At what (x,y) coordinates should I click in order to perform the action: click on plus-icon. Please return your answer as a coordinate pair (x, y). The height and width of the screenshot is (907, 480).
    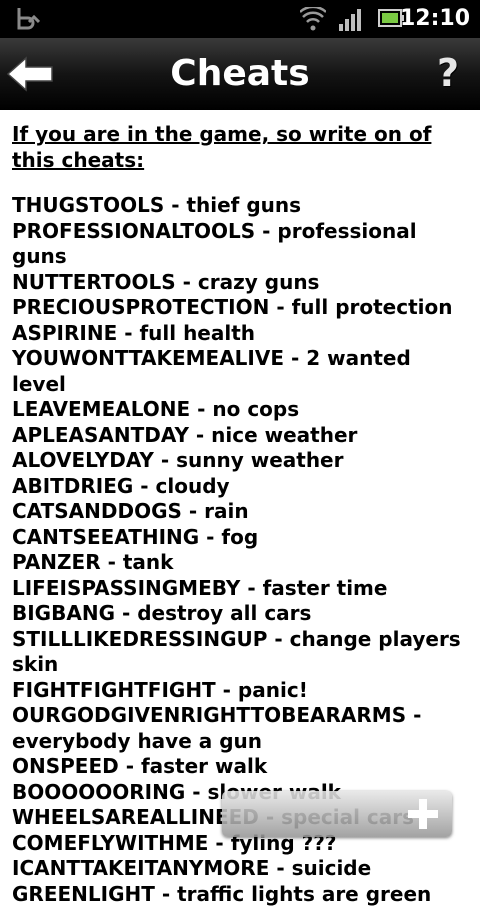
    Looking at the image, I should click on (423, 814).